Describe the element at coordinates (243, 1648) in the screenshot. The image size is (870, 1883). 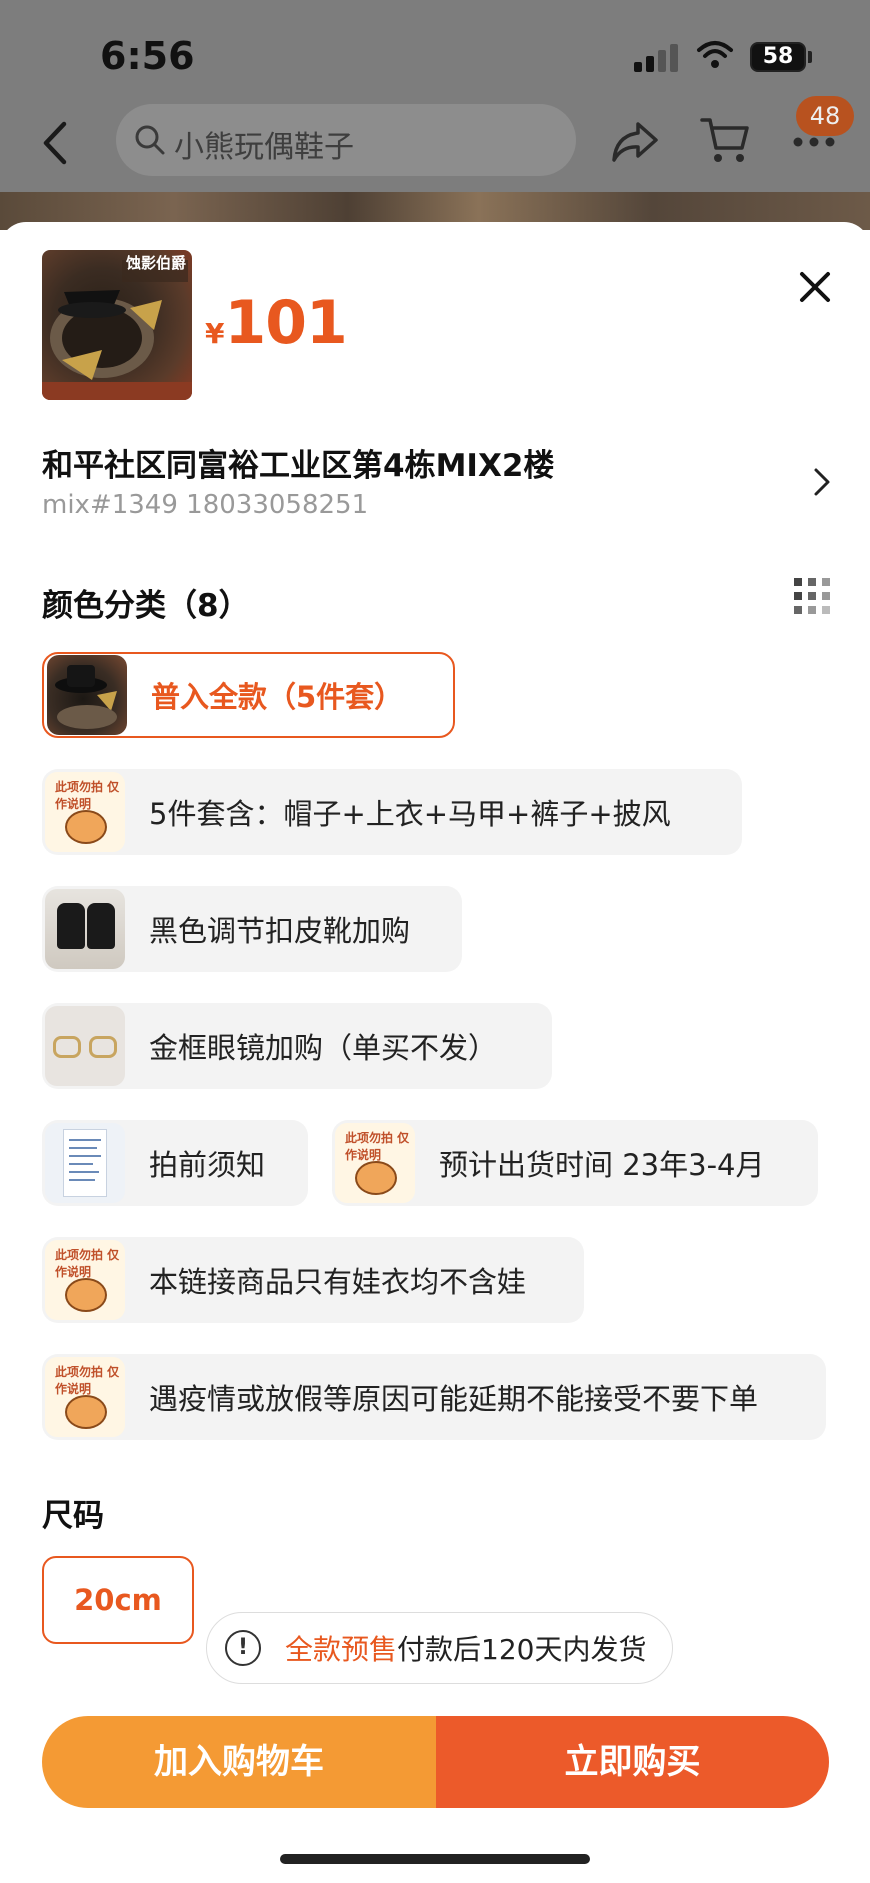
I see `exclamation-icon: !` at that location.